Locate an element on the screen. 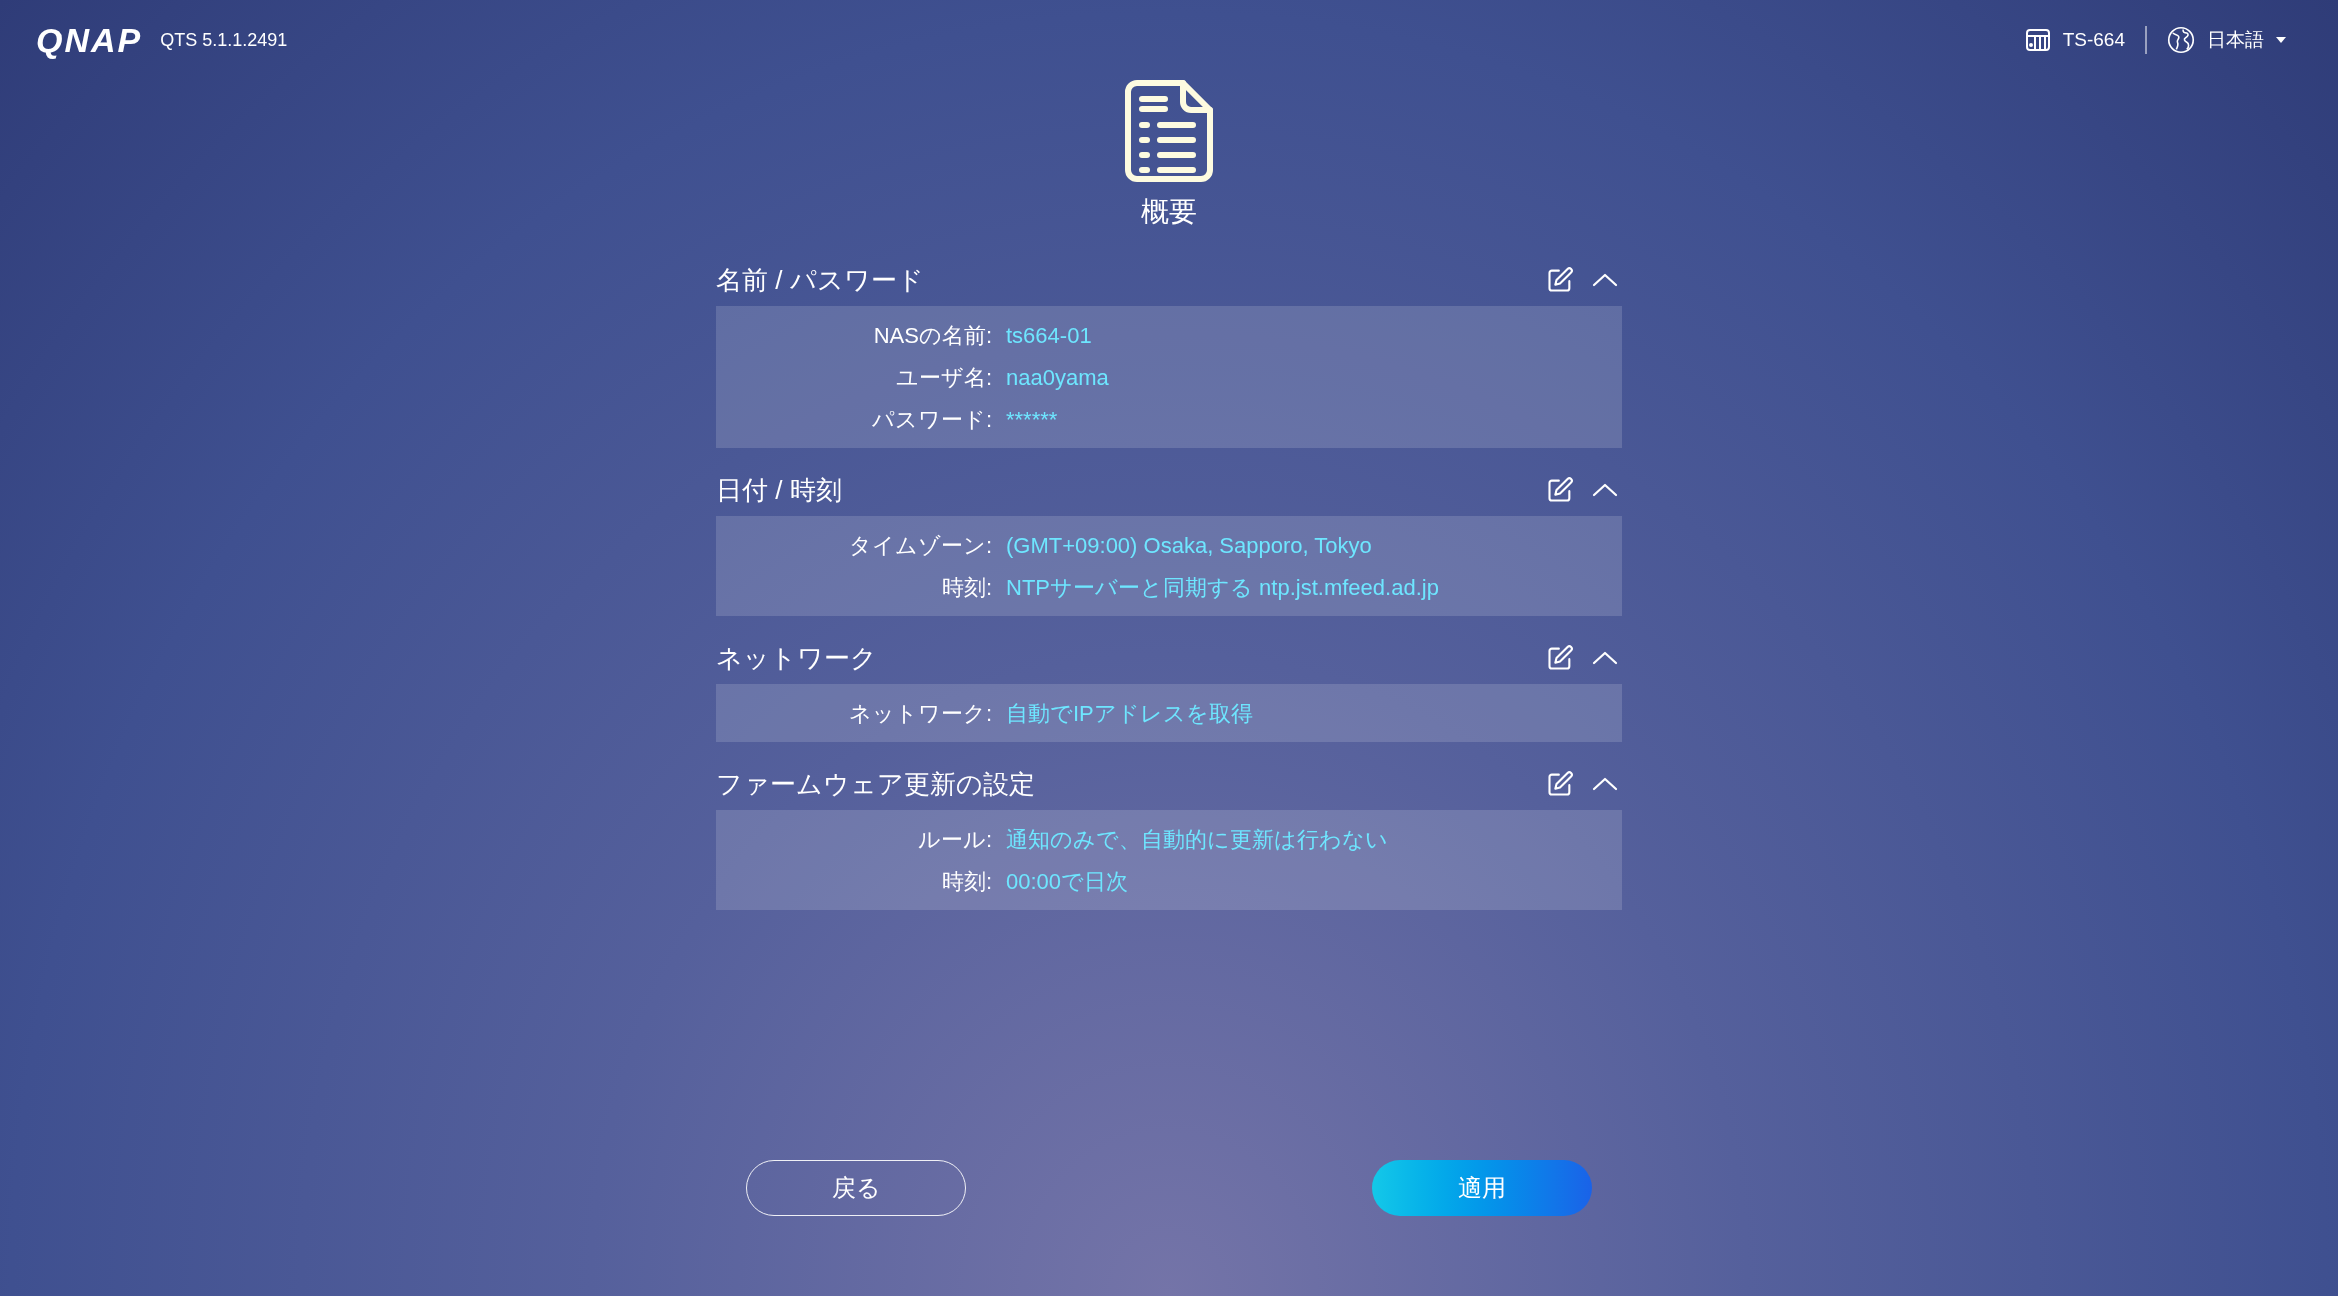 This screenshot has height=1296, width=2338. page-title: 概要 is located at coordinates (1169, 212).